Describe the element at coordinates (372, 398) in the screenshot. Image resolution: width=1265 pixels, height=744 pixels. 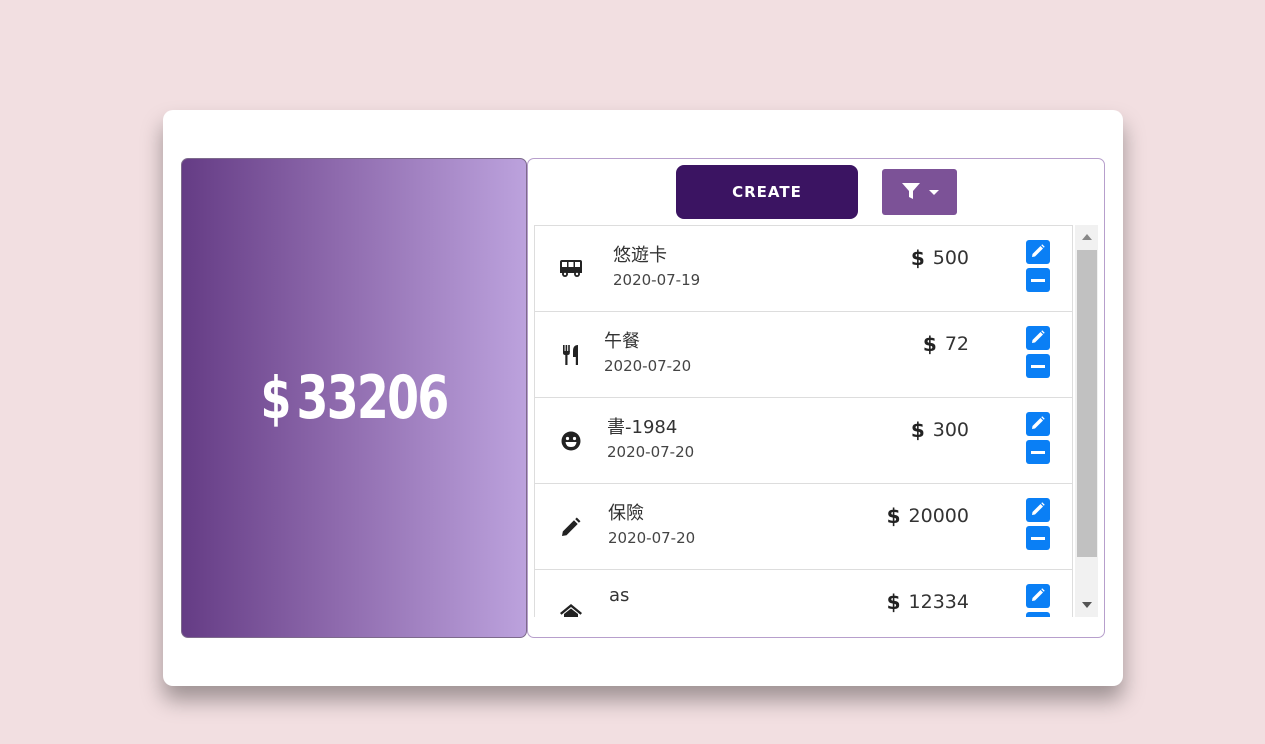
I see `total-amount-value: 33206` at that location.